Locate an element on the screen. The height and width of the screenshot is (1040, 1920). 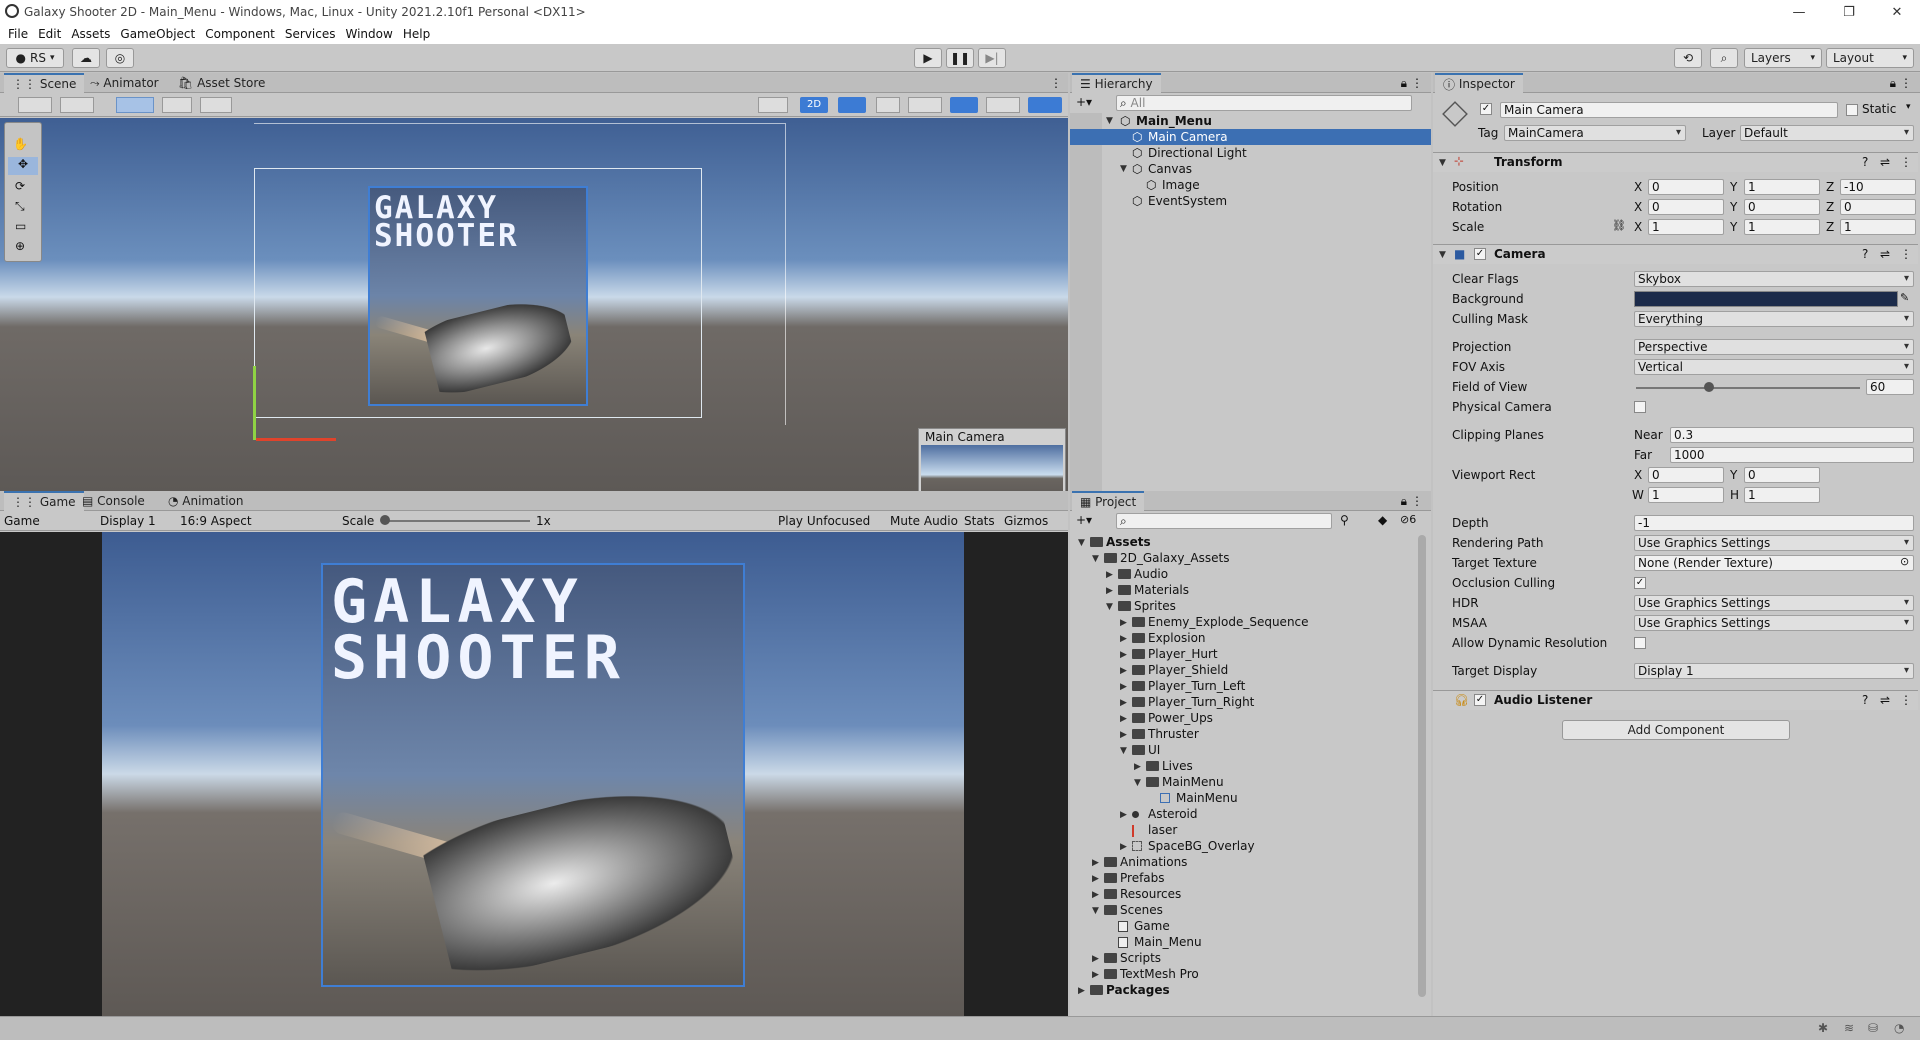
gizmos-icon is located at coordinates (1045, 105).